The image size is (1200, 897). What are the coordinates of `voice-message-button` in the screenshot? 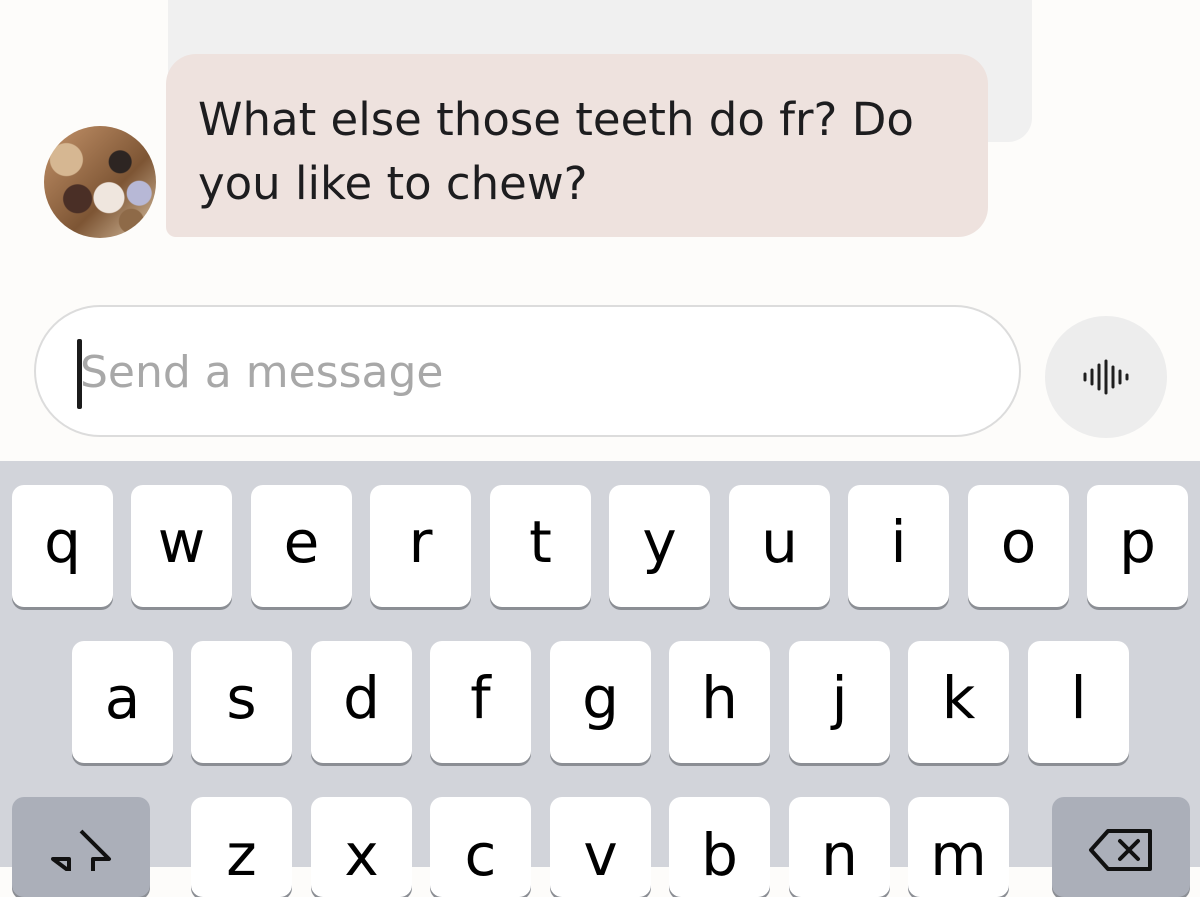 It's located at (1106, 377).